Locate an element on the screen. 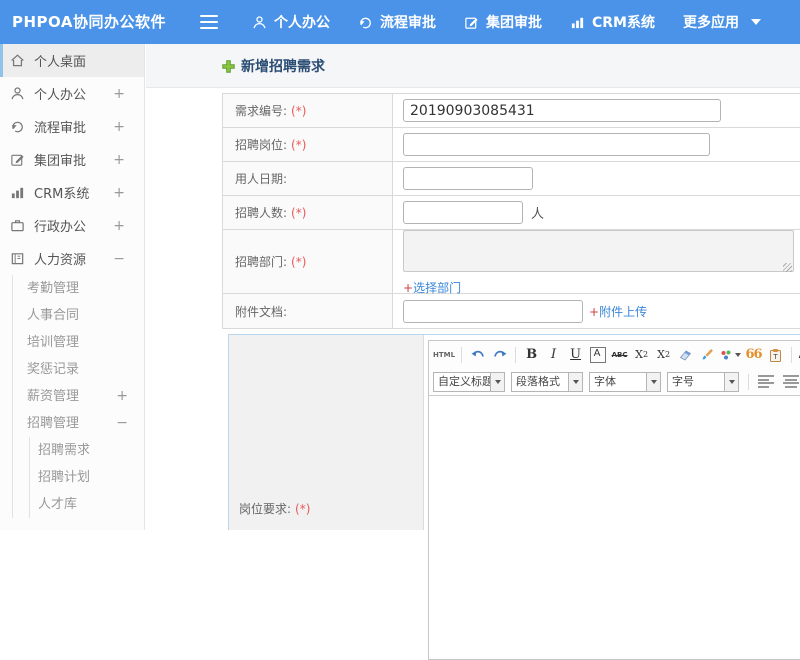  paste-button: T is located at coordinates (775, 355).